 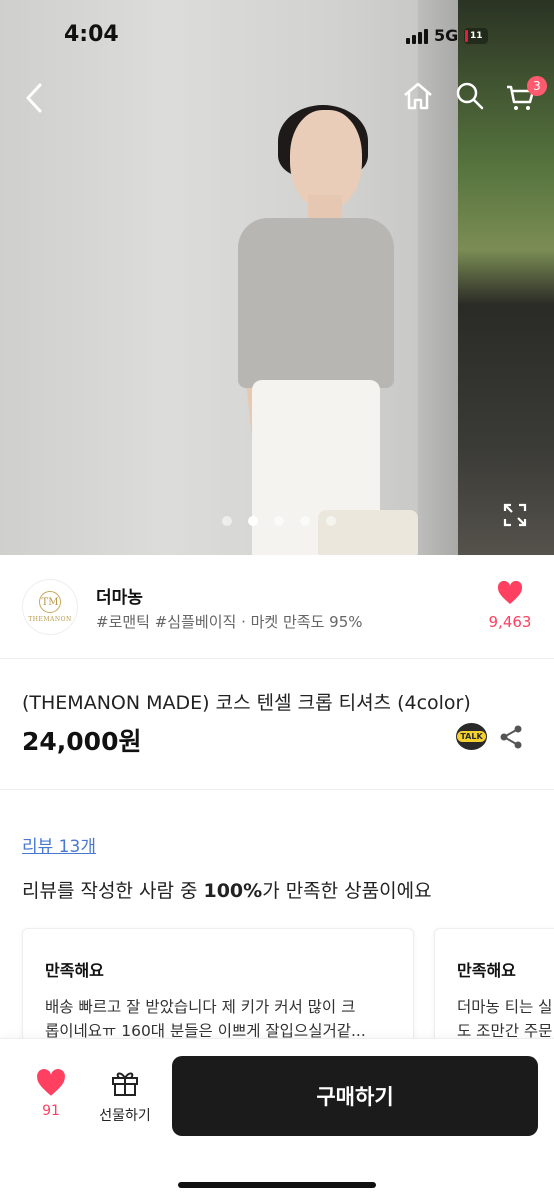 What do you see at coordinates (505, 1007) in the screenshot?
I see `review-text-line: 더마농 티는 실` at bounding box center [505, 1007].